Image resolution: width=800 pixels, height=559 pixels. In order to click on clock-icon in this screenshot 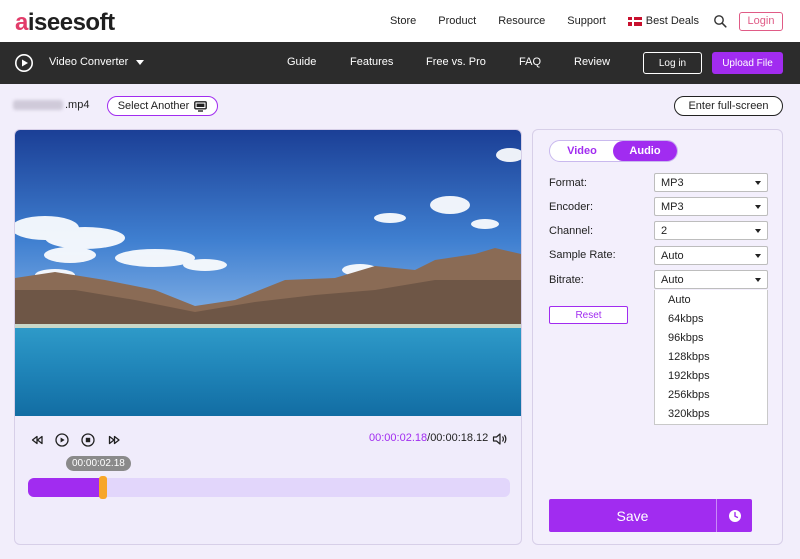, I will do `click(734, 515)`.